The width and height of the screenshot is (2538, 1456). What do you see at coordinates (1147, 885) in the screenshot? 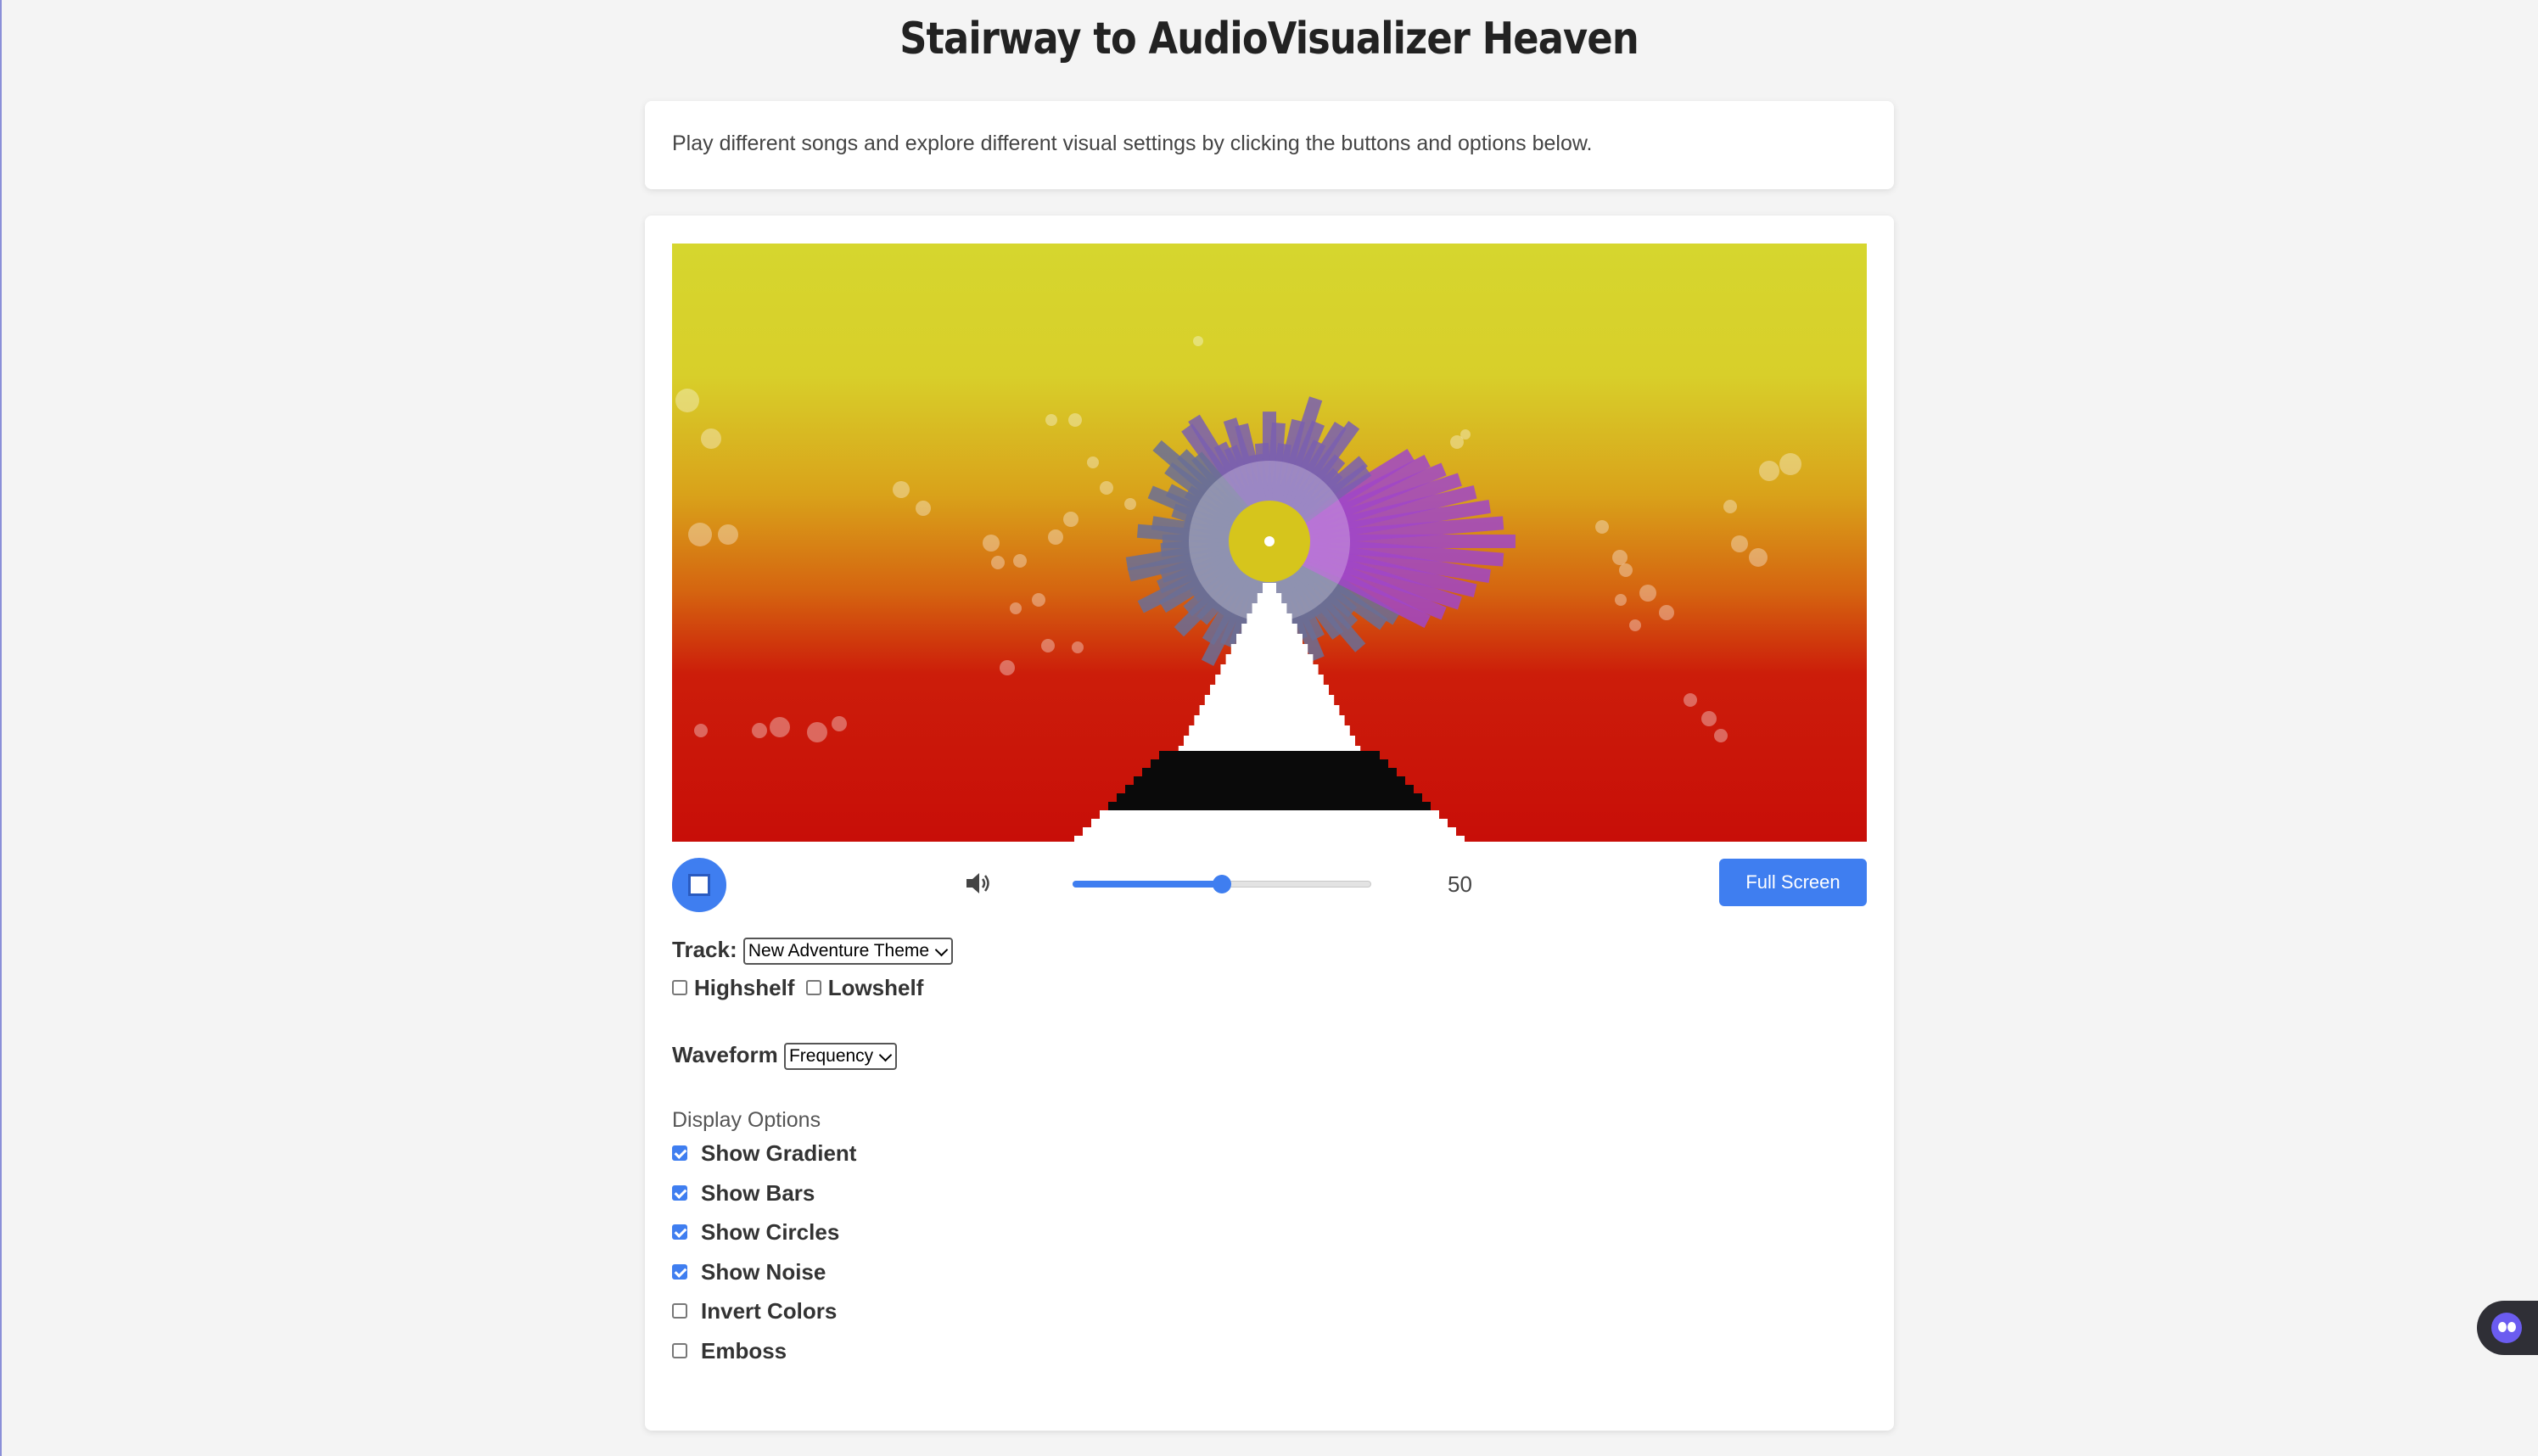
I see `volume-slider-fill` at bounding box center [1147, 885].